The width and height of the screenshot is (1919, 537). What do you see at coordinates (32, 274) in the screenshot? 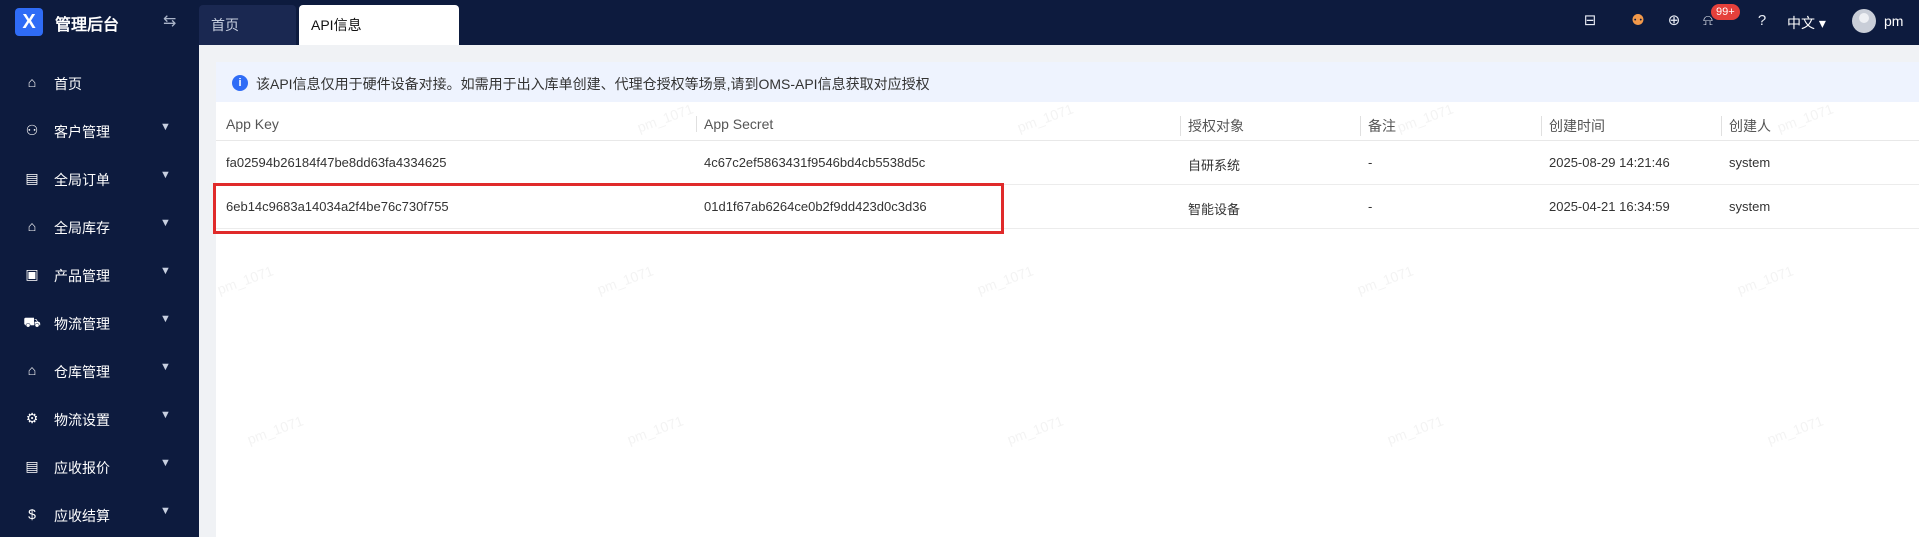
I see `product-icon: ▣` at bounding box center [32, 274].